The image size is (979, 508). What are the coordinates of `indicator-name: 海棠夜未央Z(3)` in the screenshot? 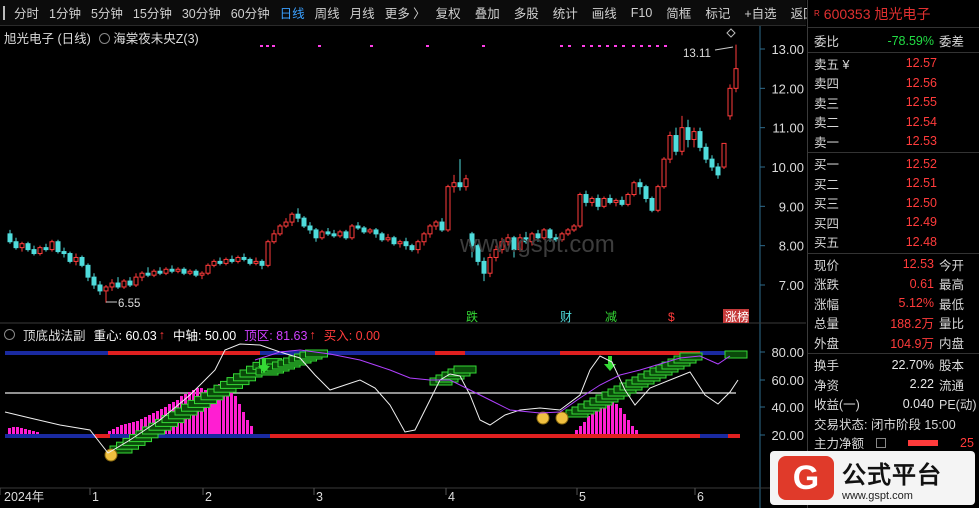 It's located at (156, 39).